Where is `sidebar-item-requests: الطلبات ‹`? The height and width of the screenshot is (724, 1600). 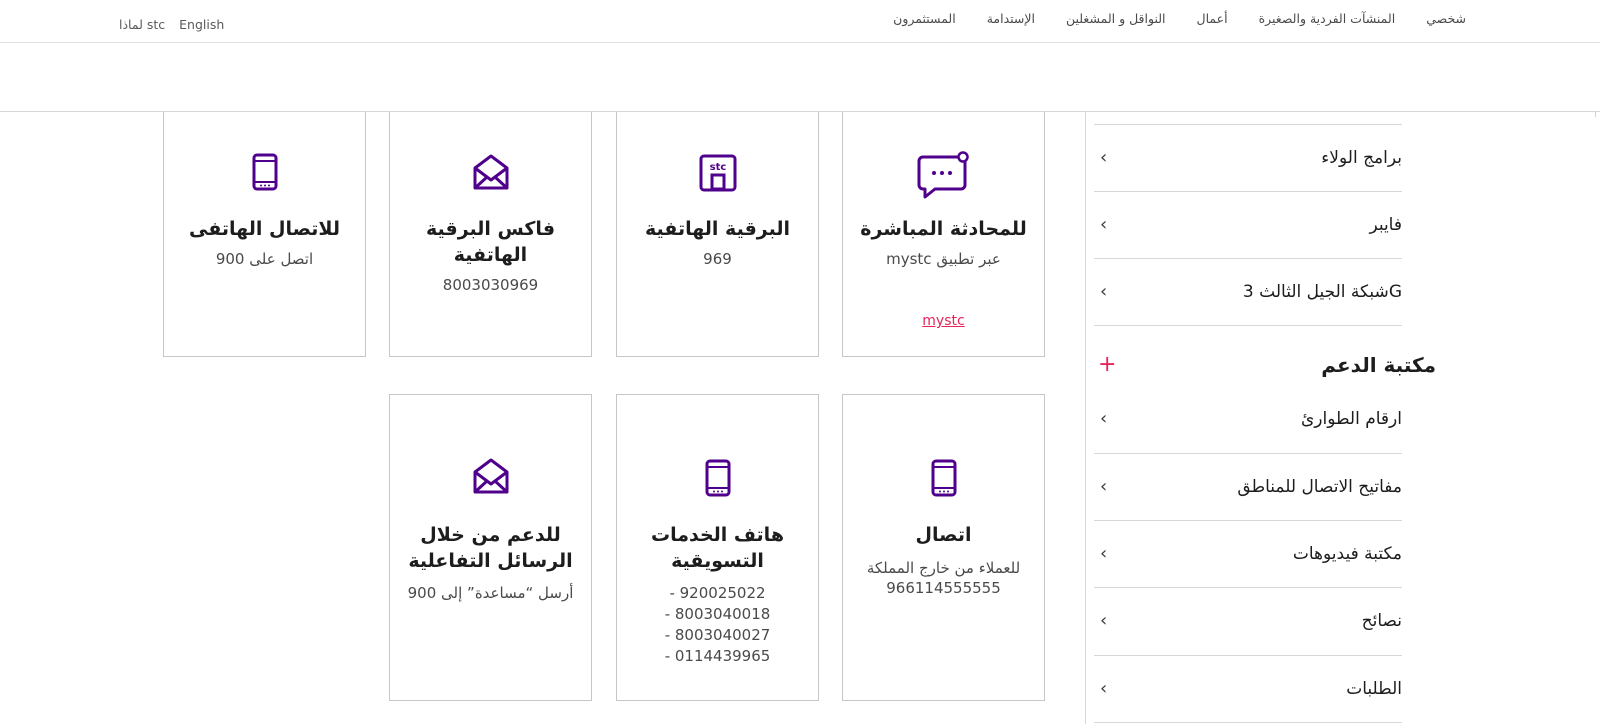 sidebar-item-requests: الطلبات ‹ is located at coordinates (1248, 689).